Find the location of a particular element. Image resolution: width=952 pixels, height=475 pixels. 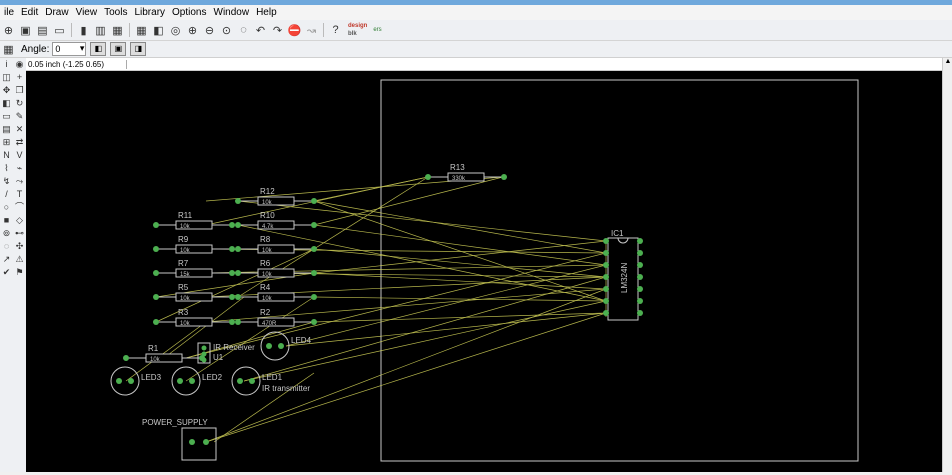

resistor-r11: R11 10k is located at coordinates (194, 220).